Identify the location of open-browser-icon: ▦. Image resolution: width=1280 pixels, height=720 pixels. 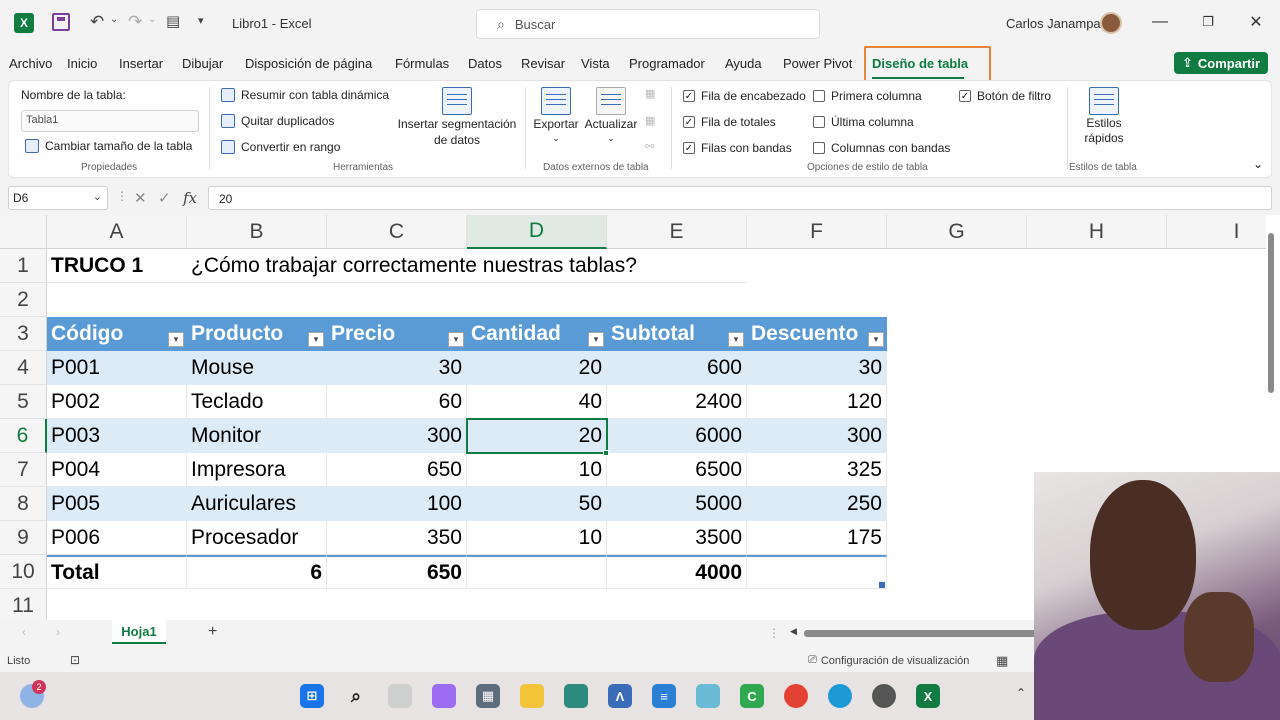
(650, 120).